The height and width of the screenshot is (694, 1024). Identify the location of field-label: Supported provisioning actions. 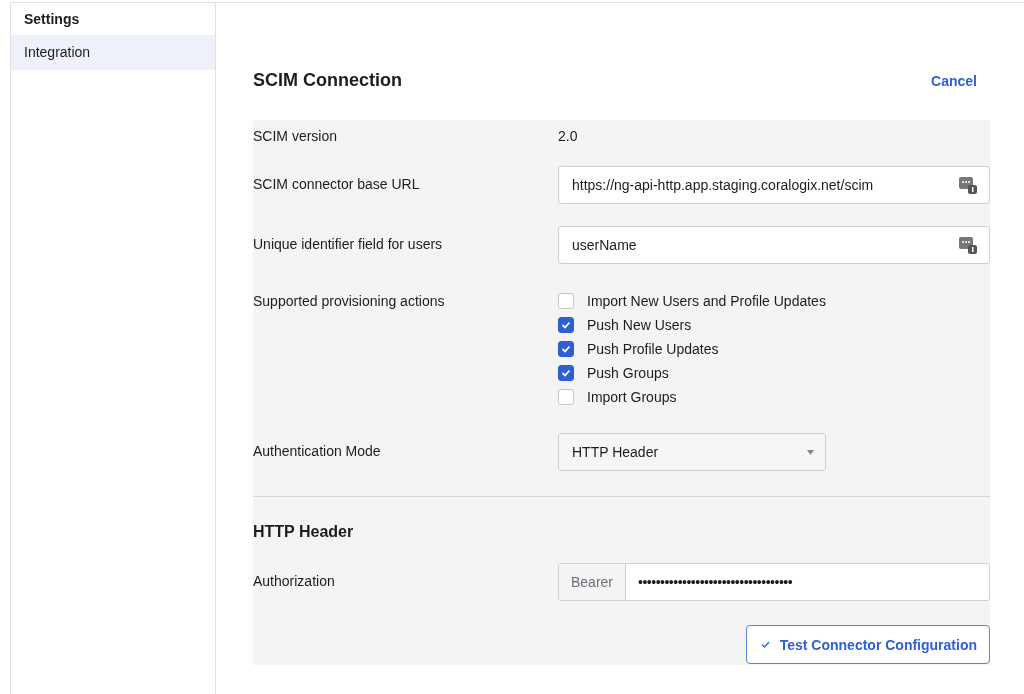
(349, 301).